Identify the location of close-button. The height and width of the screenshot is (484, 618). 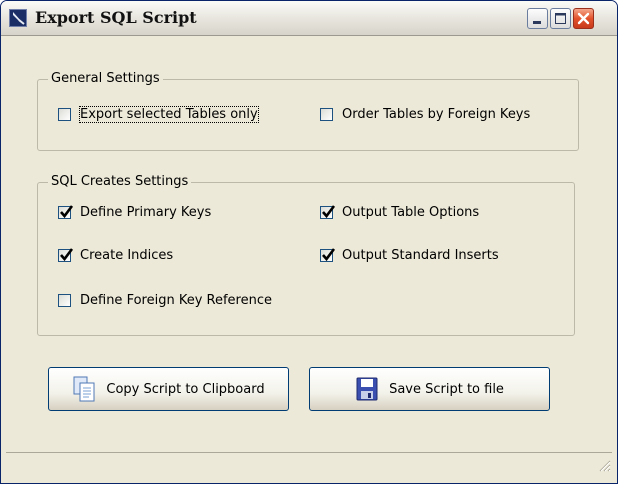
(583, 18).